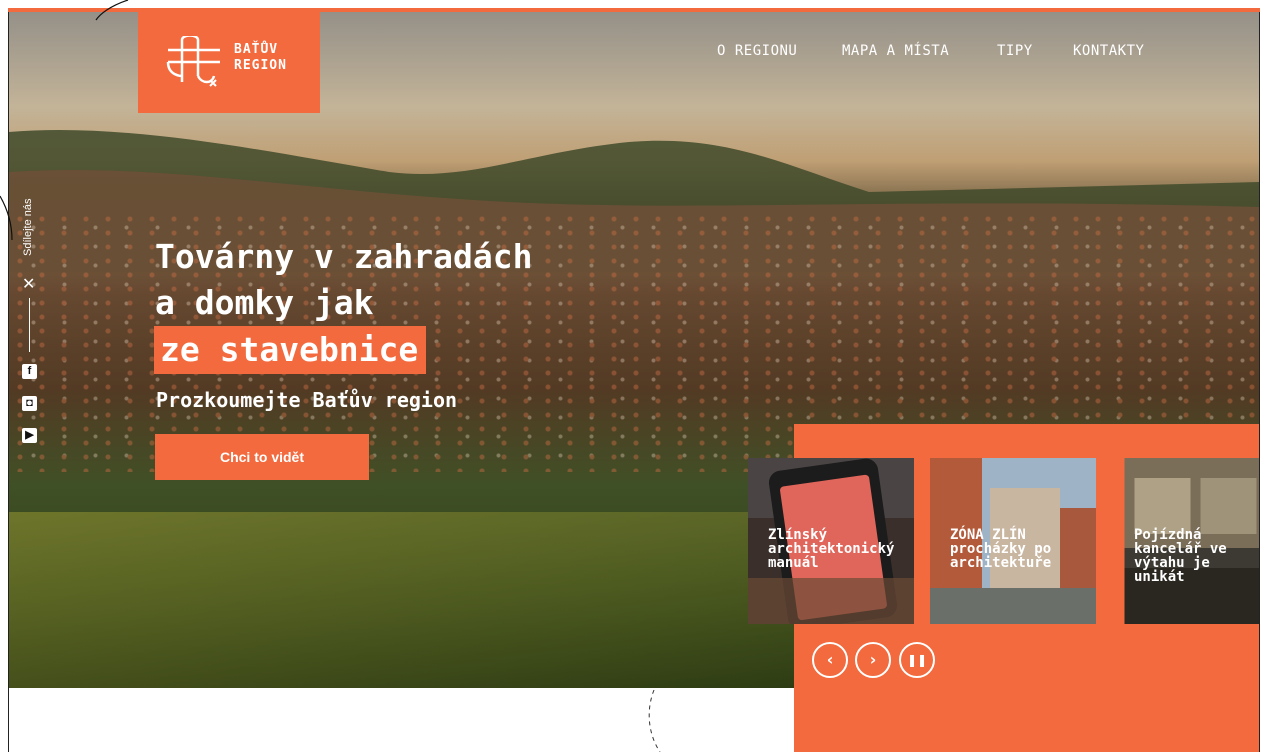 The image size is (1263, 752). What do you see at coordinates (830, 660) in the screenshot?
I see `chevron-left-icon: ‹` at bounding box center [830, 660].